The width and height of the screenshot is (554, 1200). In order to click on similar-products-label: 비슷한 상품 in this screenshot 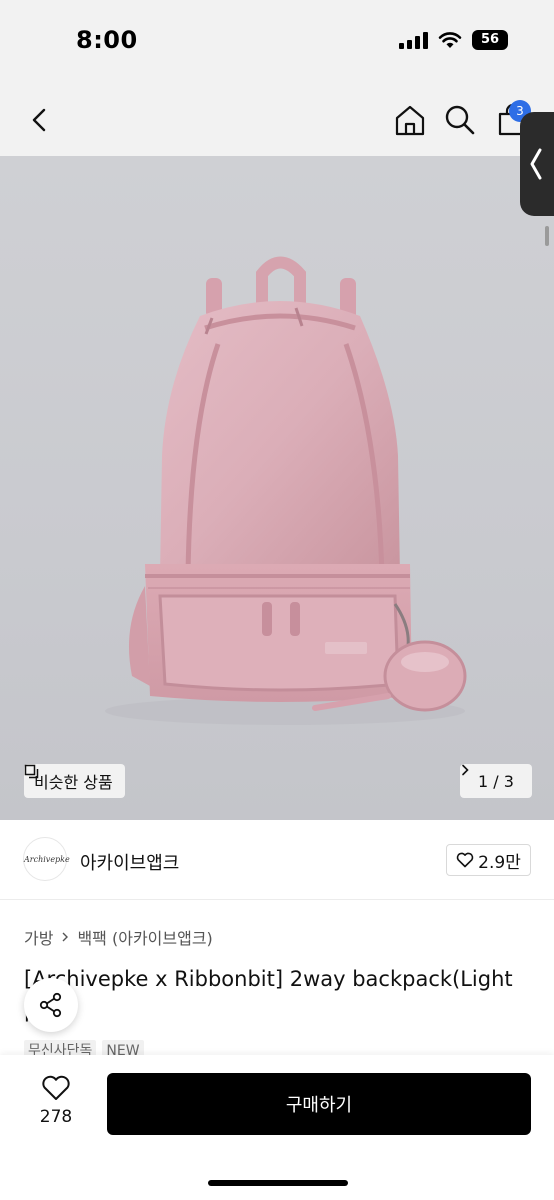, I will do `click(73, 782)`.